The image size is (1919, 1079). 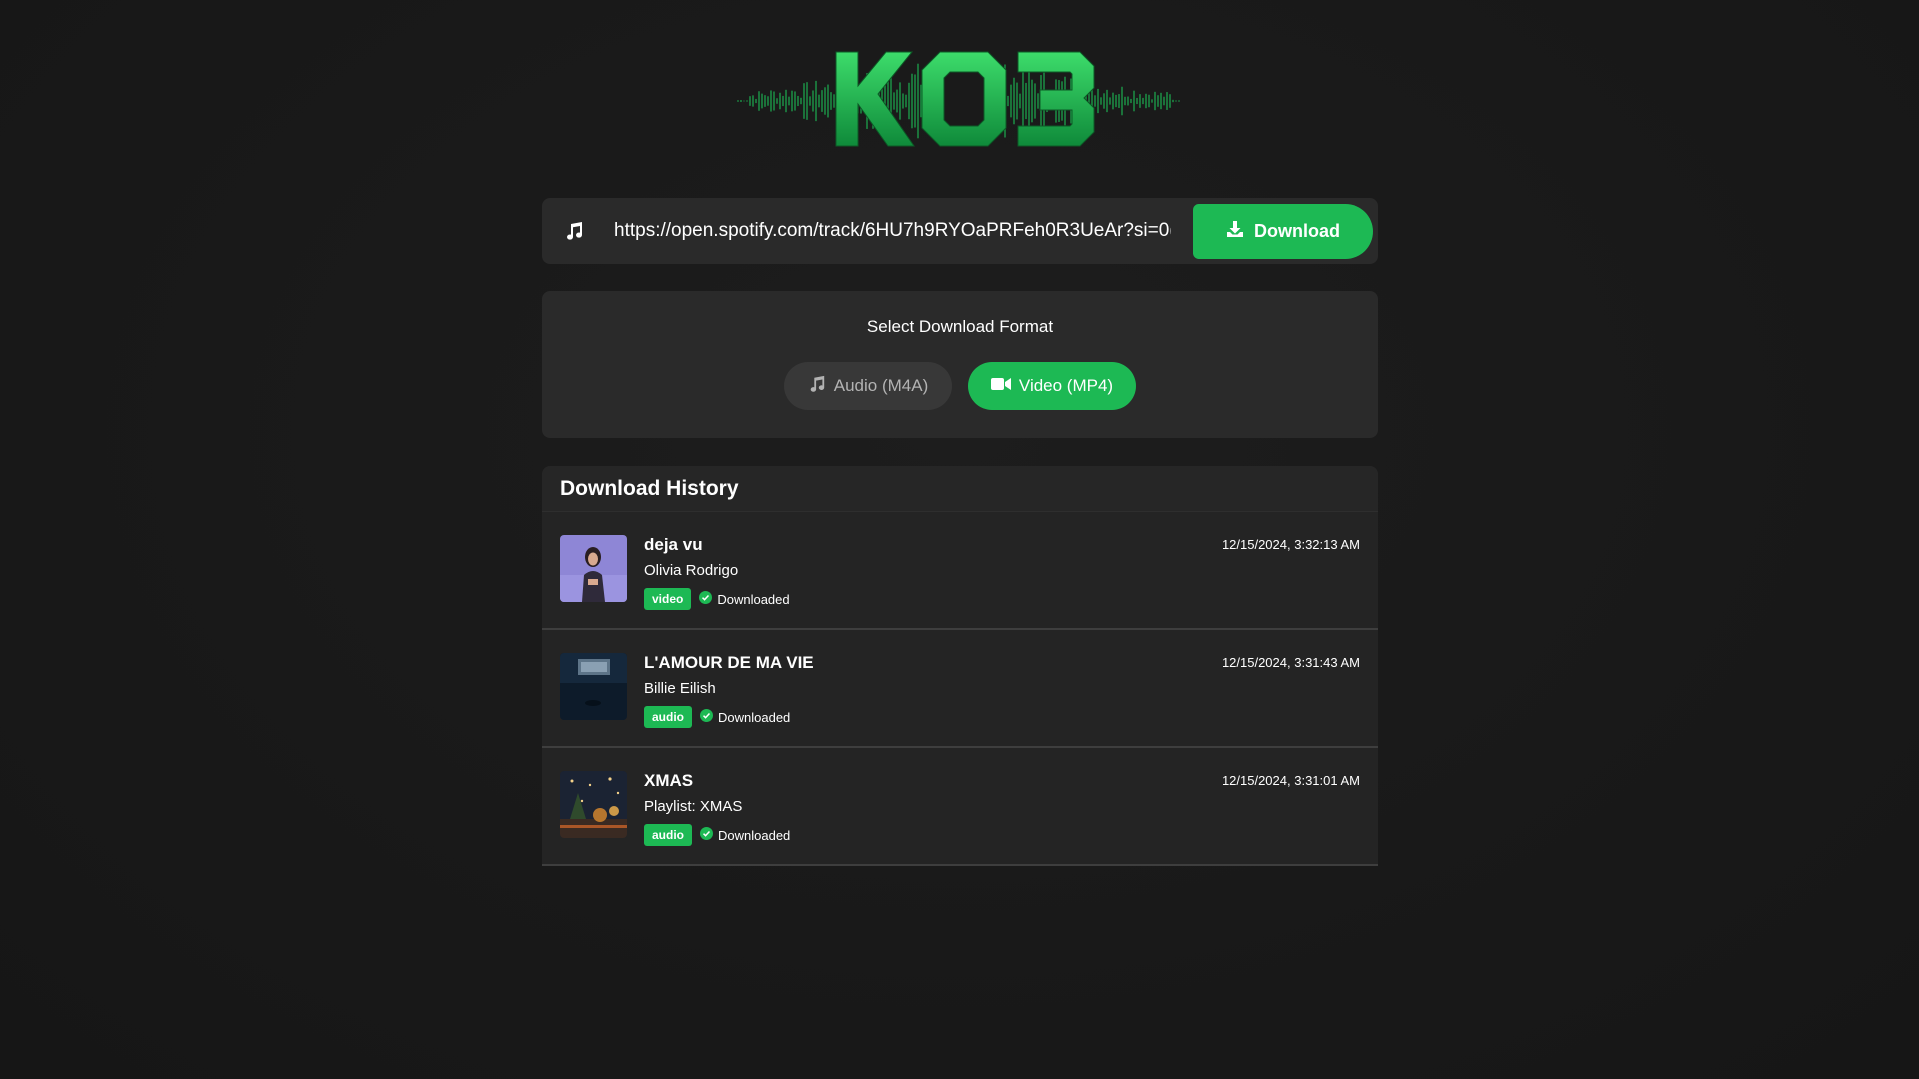 I want to click on video-camera-icon, so click(x=1000, y=386).